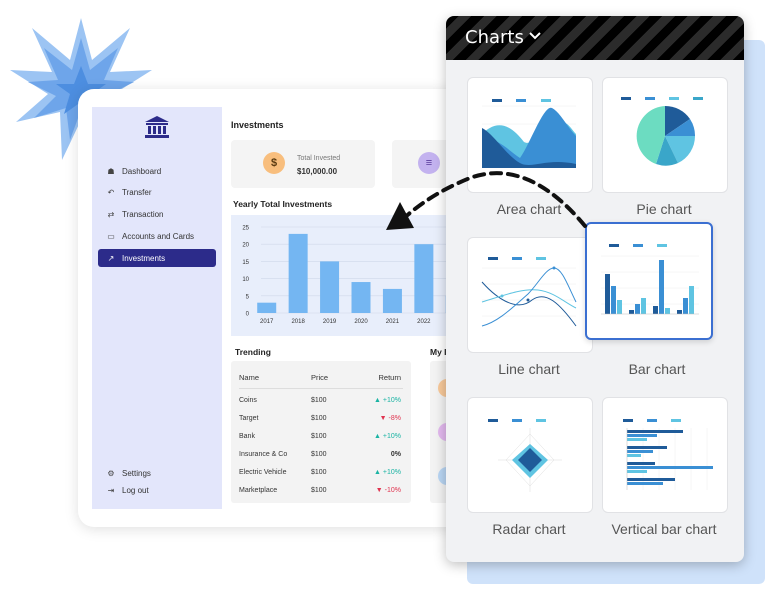  Describe the element at coordinates (157, 127) in the screenshot. I see `bank-icon` at that location.